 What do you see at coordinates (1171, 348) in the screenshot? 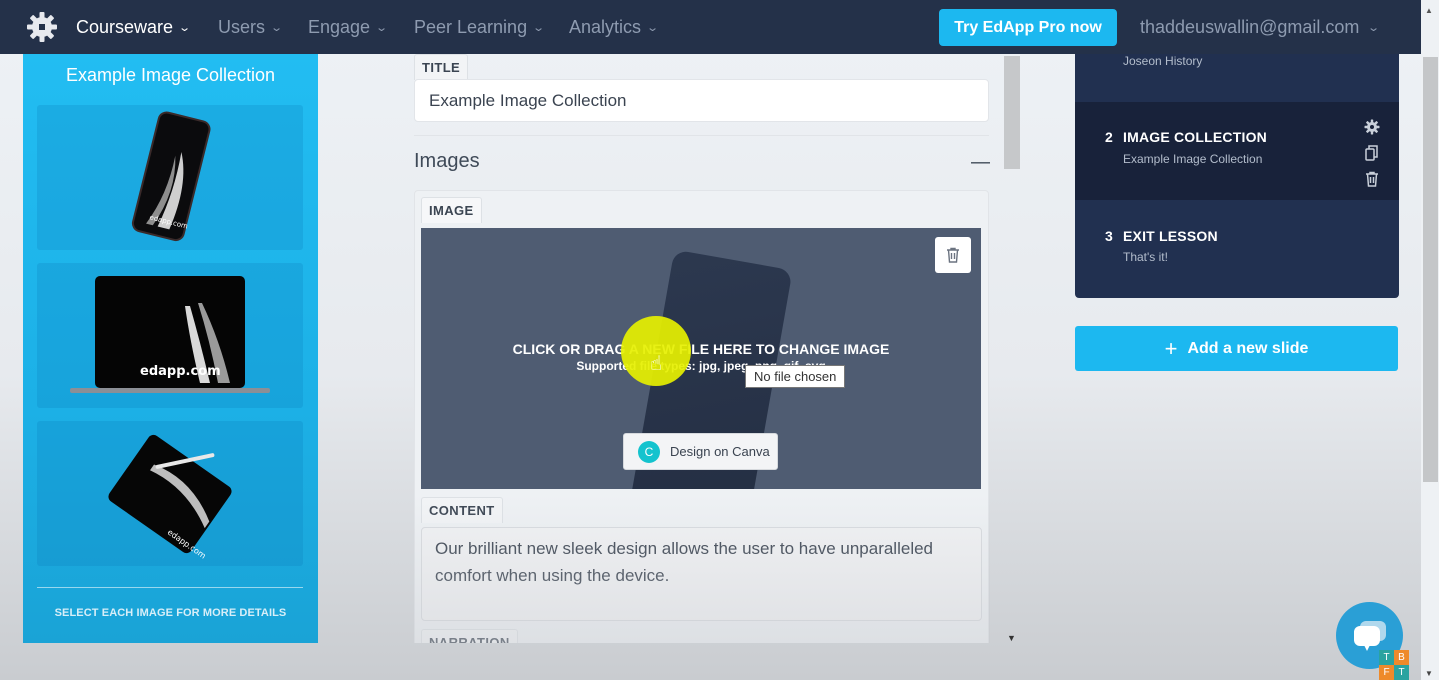
I see `plus-icon: +` at bounding box center [1171, 348].